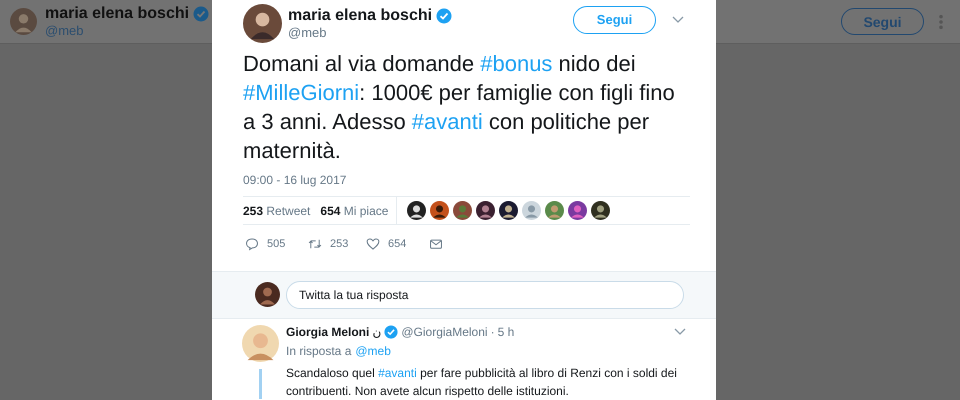  Describe the element at coordinates (319, 351) in the screenshot. I see `in-reply-to-label: In risposta a` at that location.